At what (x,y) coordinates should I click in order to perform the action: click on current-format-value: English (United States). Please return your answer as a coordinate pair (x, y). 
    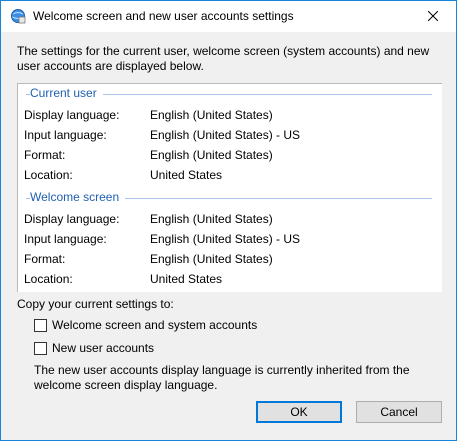
    Looking at the image, I should click on (211, 155).